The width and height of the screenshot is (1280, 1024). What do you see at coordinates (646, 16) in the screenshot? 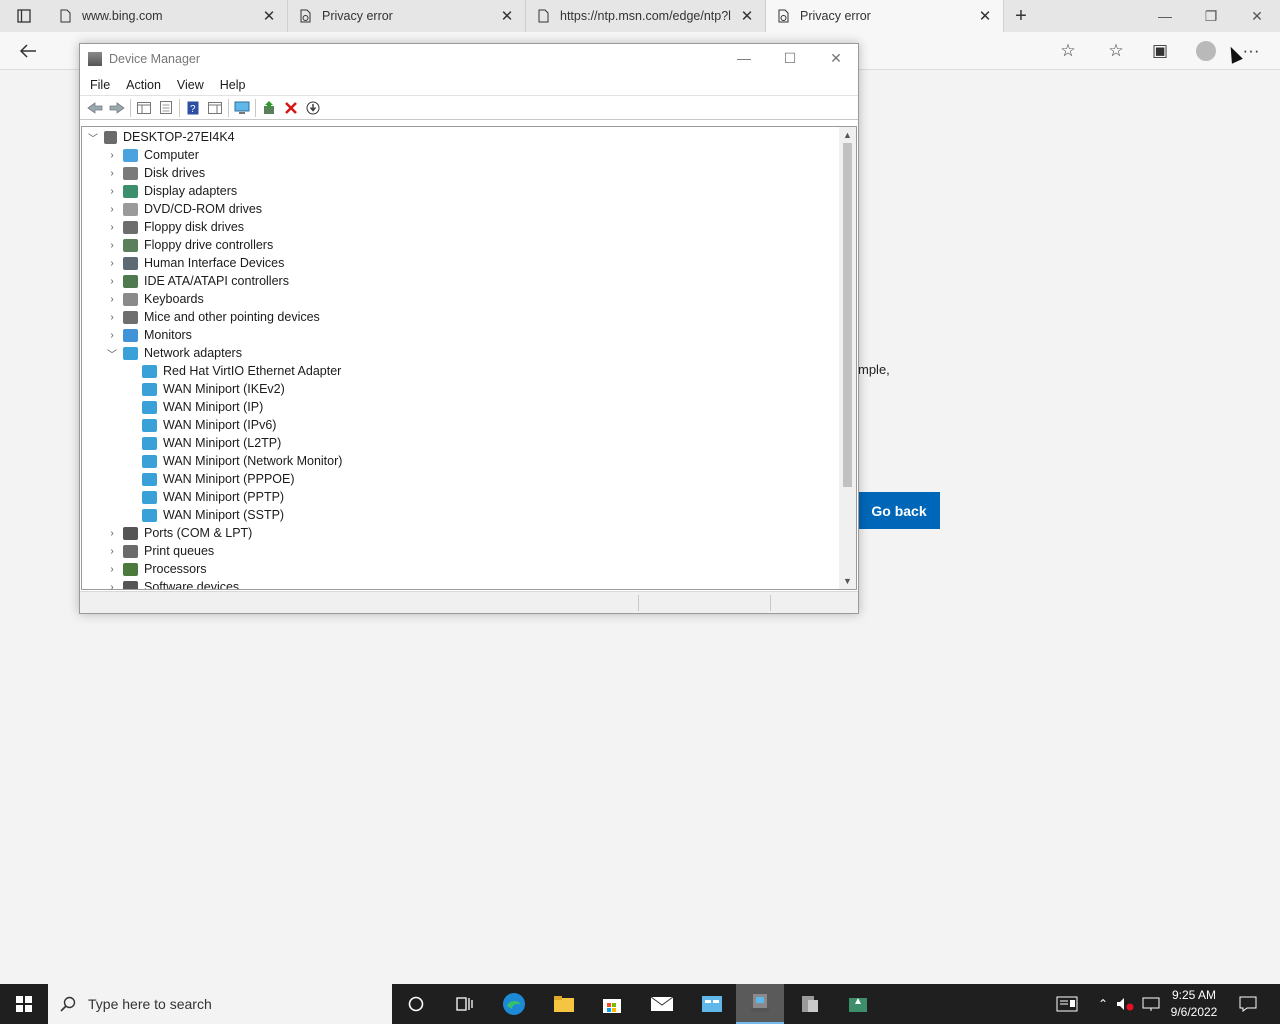
I see `tab-msn: https://ntp.msn.com/edge/ntp?l ✕` at bounding box center [646, 16].